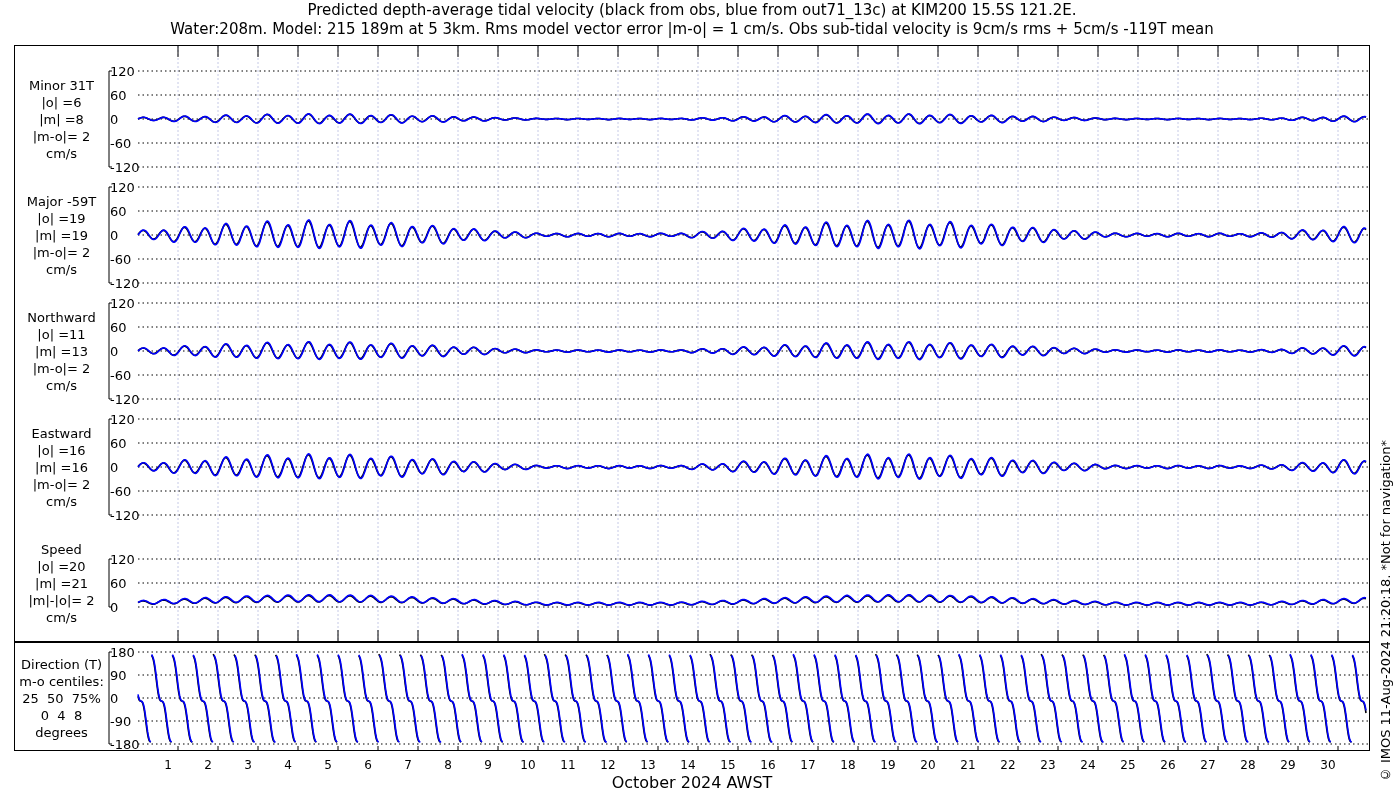  What do you see at coordinates (368, 765) in the screenshot?
I see `x-tick-label: 6` at bounding box center [368, 765].